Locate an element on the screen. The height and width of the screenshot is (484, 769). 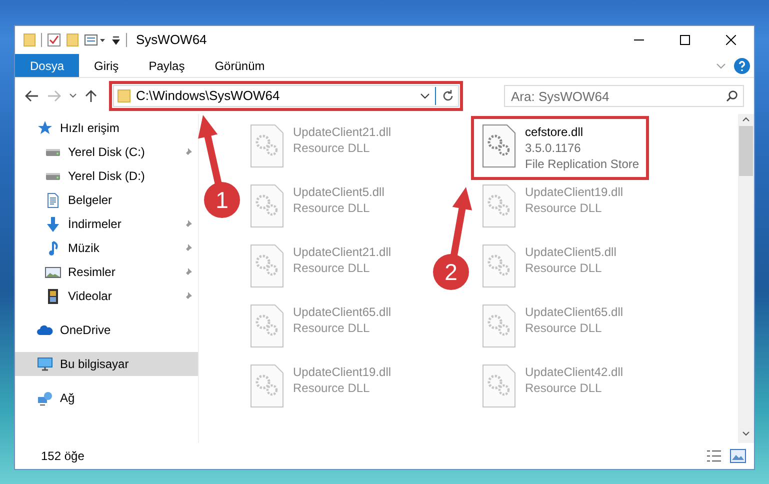
sidebar-item: Bu bilgisayar is located at coordinates (106, 364).